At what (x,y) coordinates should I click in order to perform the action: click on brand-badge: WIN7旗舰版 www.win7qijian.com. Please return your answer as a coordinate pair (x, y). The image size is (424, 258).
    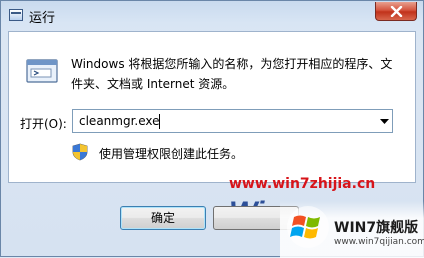
    Looking at the image, I should click on (352, 229).